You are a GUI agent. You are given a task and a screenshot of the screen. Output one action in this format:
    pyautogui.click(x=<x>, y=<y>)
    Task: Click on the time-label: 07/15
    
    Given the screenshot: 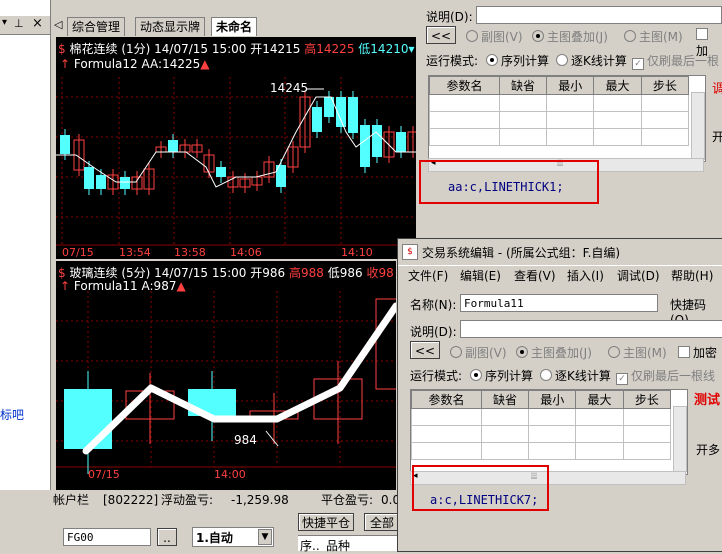 What is the action you would take?
    pyautogui.click(x=78, y=252)
    